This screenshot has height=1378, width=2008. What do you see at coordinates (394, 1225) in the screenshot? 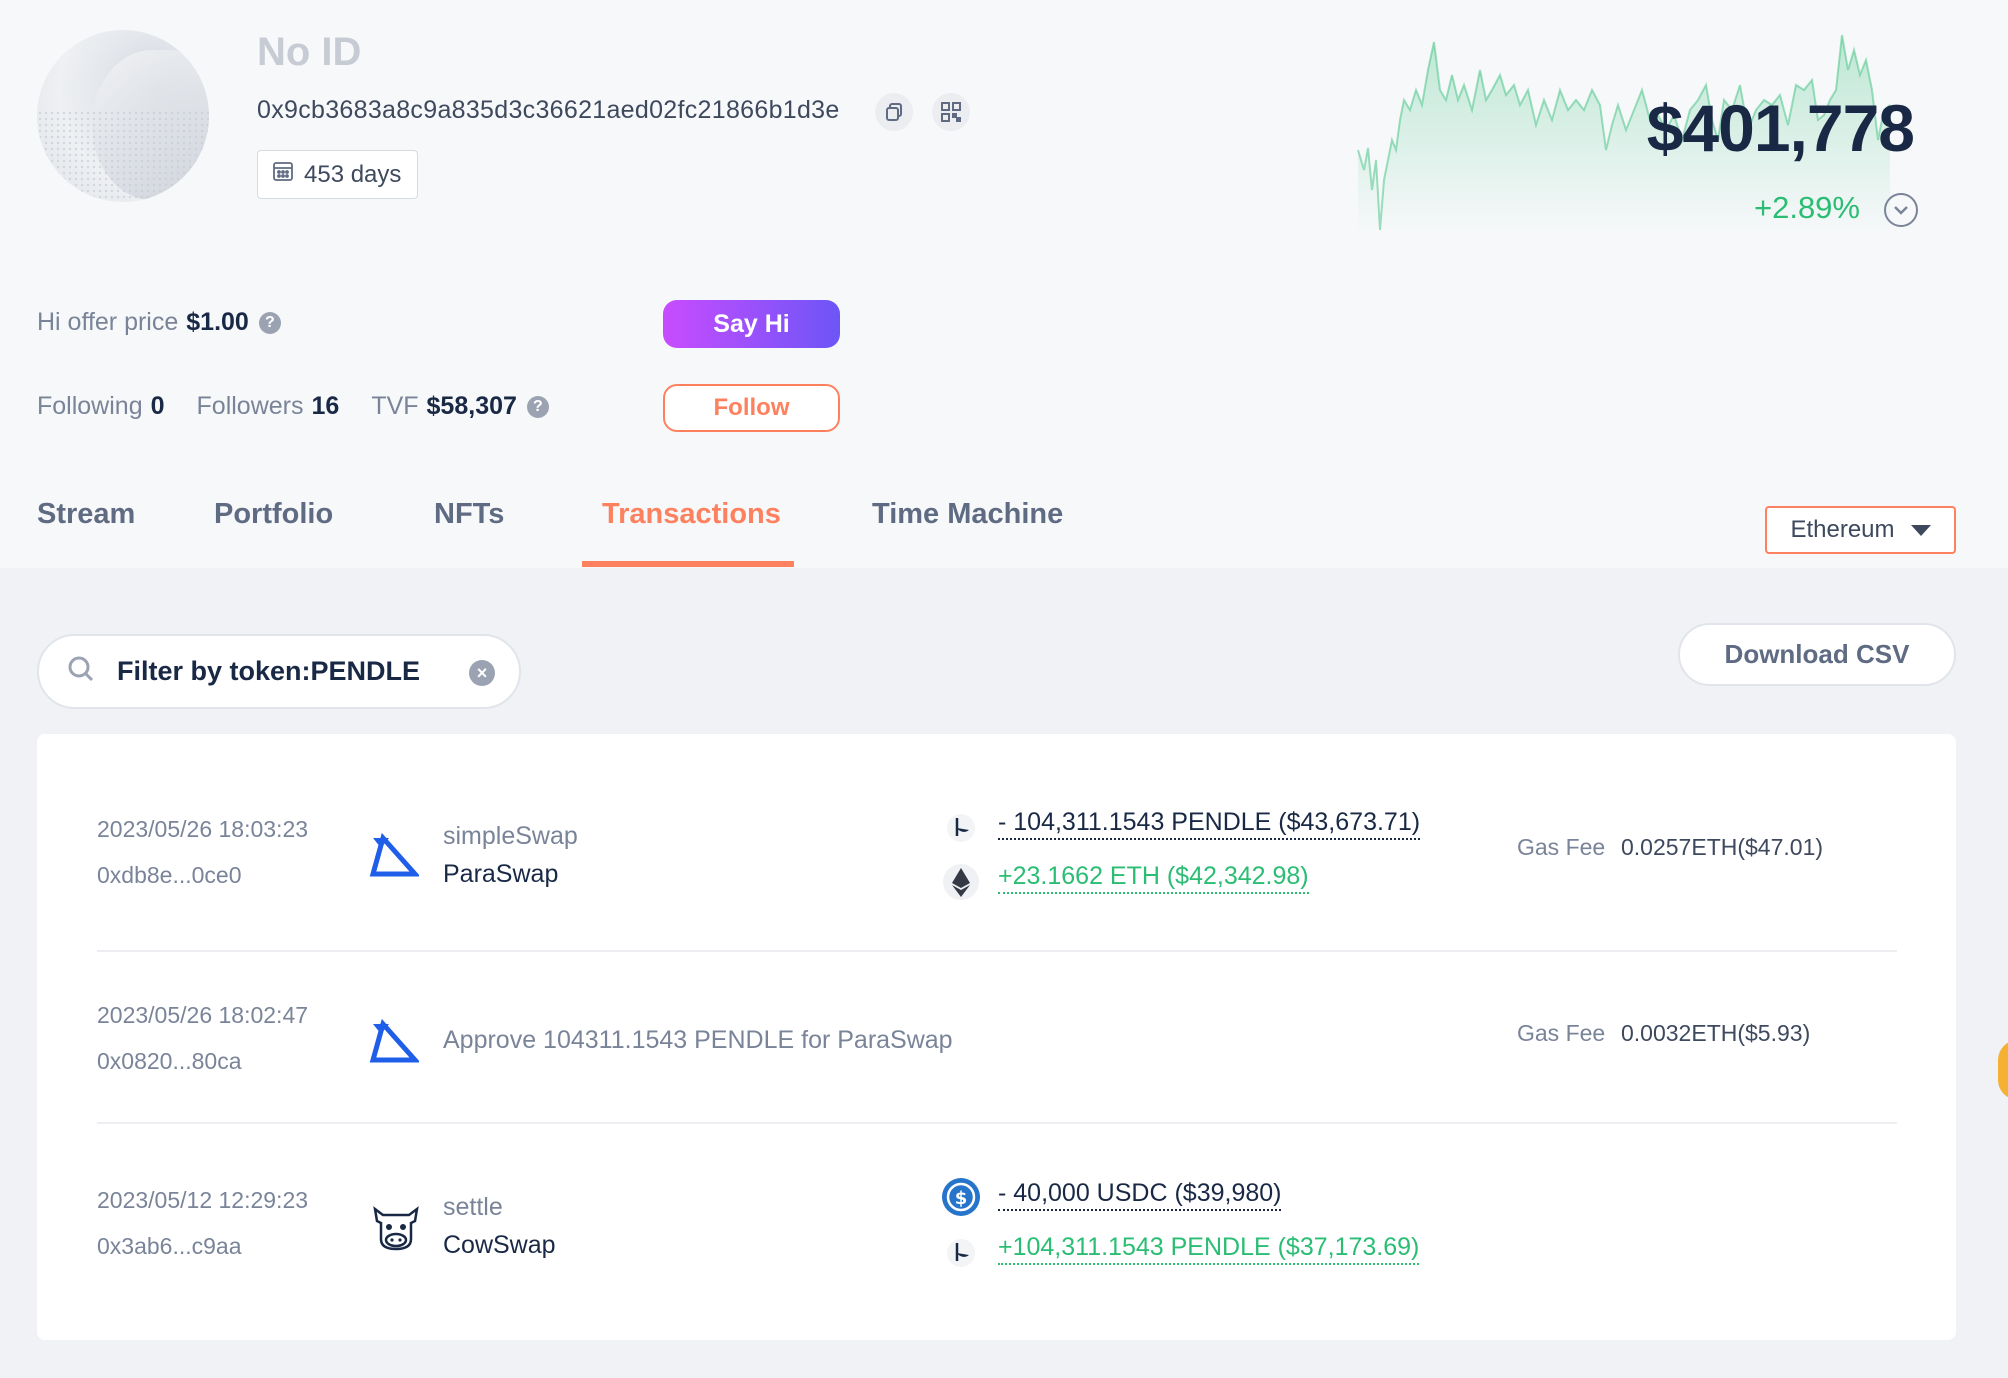
I see `cowswap-icon` at bounding box center [394, 1225].